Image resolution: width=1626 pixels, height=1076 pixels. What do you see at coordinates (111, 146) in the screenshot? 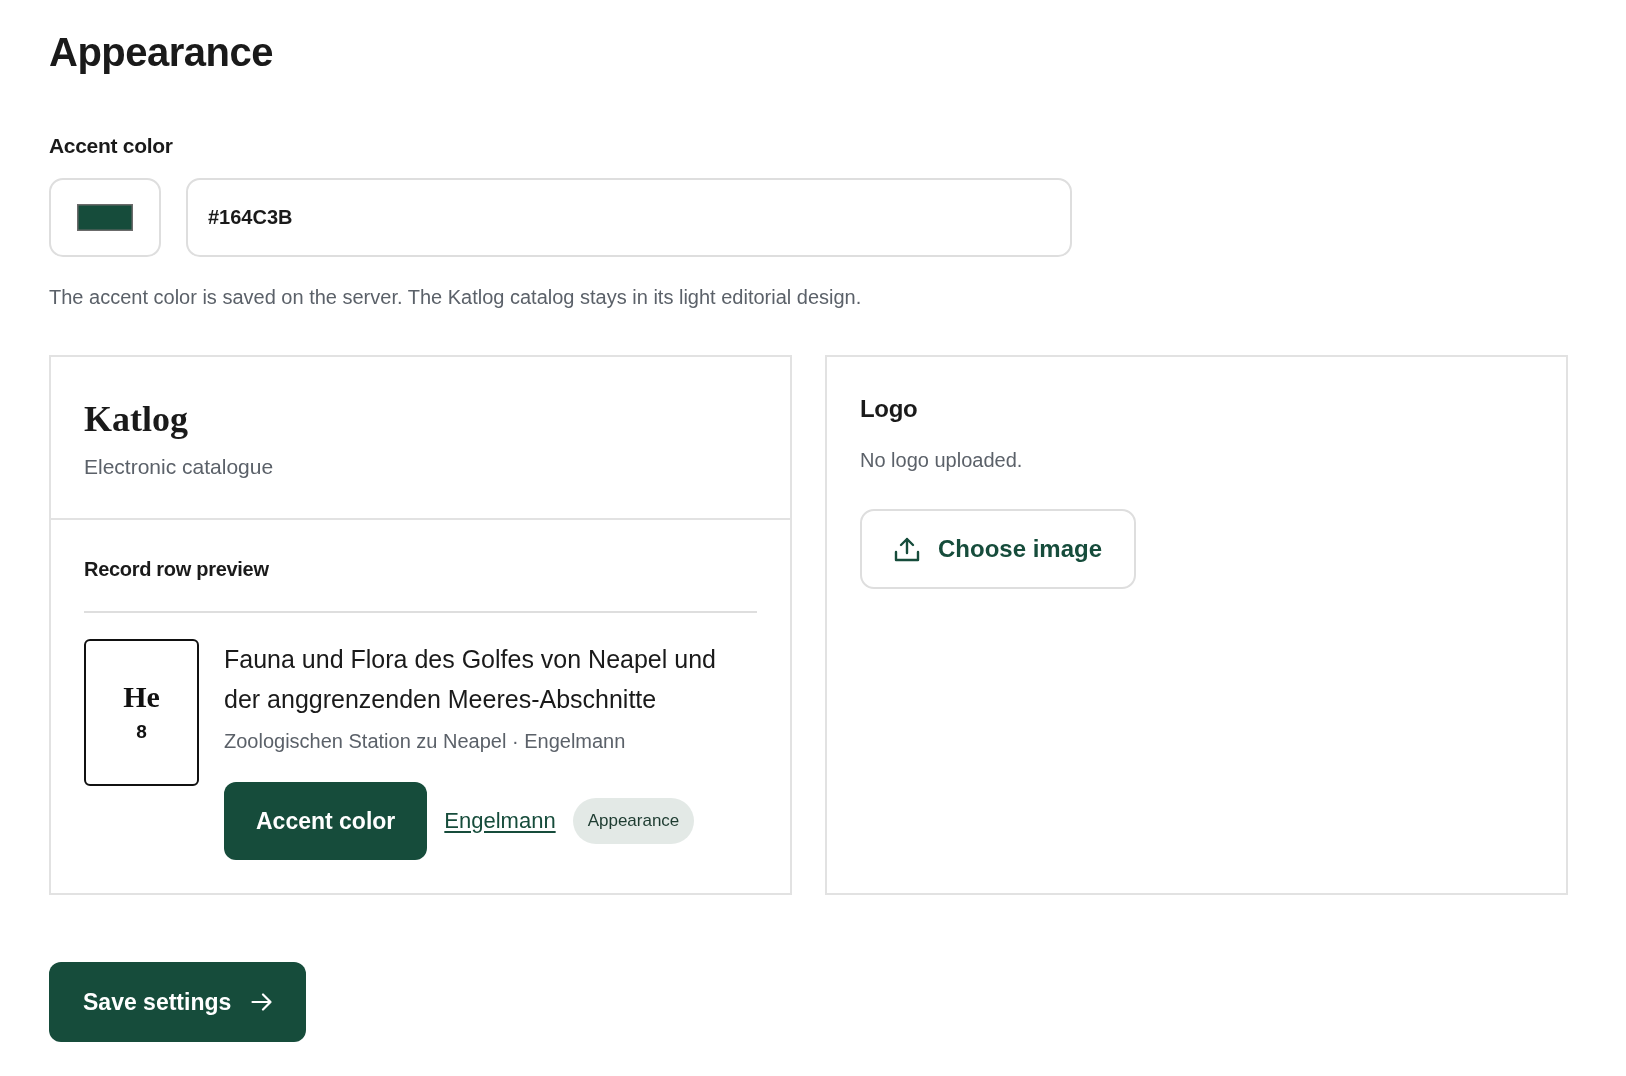
I see `field-label: Accent color` at bounding box center [111, 146].